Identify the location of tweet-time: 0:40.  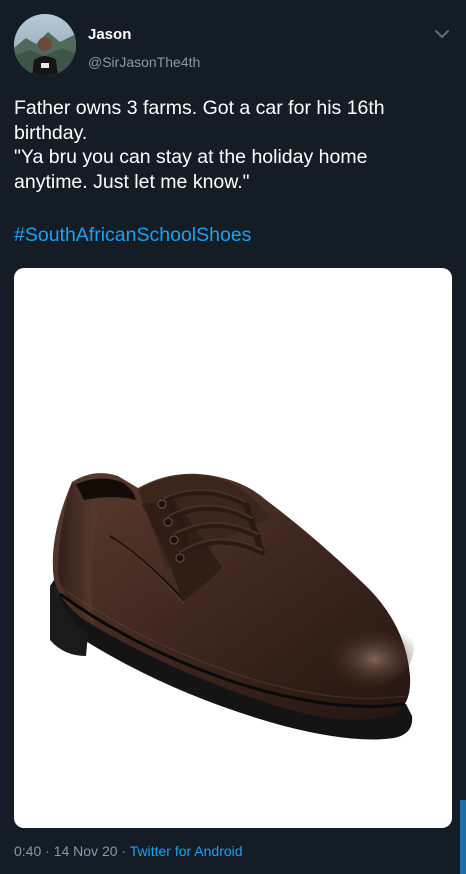
(28, 851).